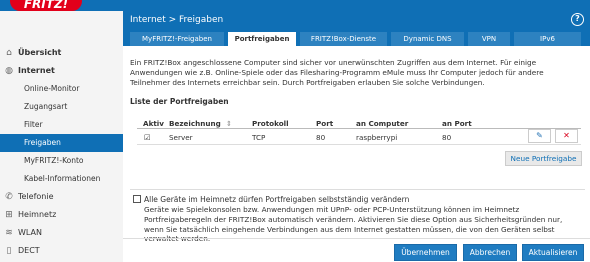 This screenshot has height=262, width=590. What do you see at coordinates (179, 101) in the screenshot?
I see `list-title: Liste der Portfreigaben` at bounding box center [179, 101].